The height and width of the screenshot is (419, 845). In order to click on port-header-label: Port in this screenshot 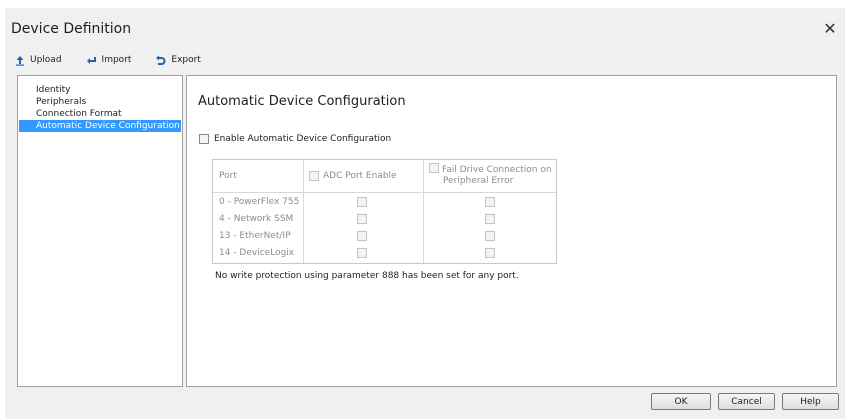, I will do `click(228, 176)`.